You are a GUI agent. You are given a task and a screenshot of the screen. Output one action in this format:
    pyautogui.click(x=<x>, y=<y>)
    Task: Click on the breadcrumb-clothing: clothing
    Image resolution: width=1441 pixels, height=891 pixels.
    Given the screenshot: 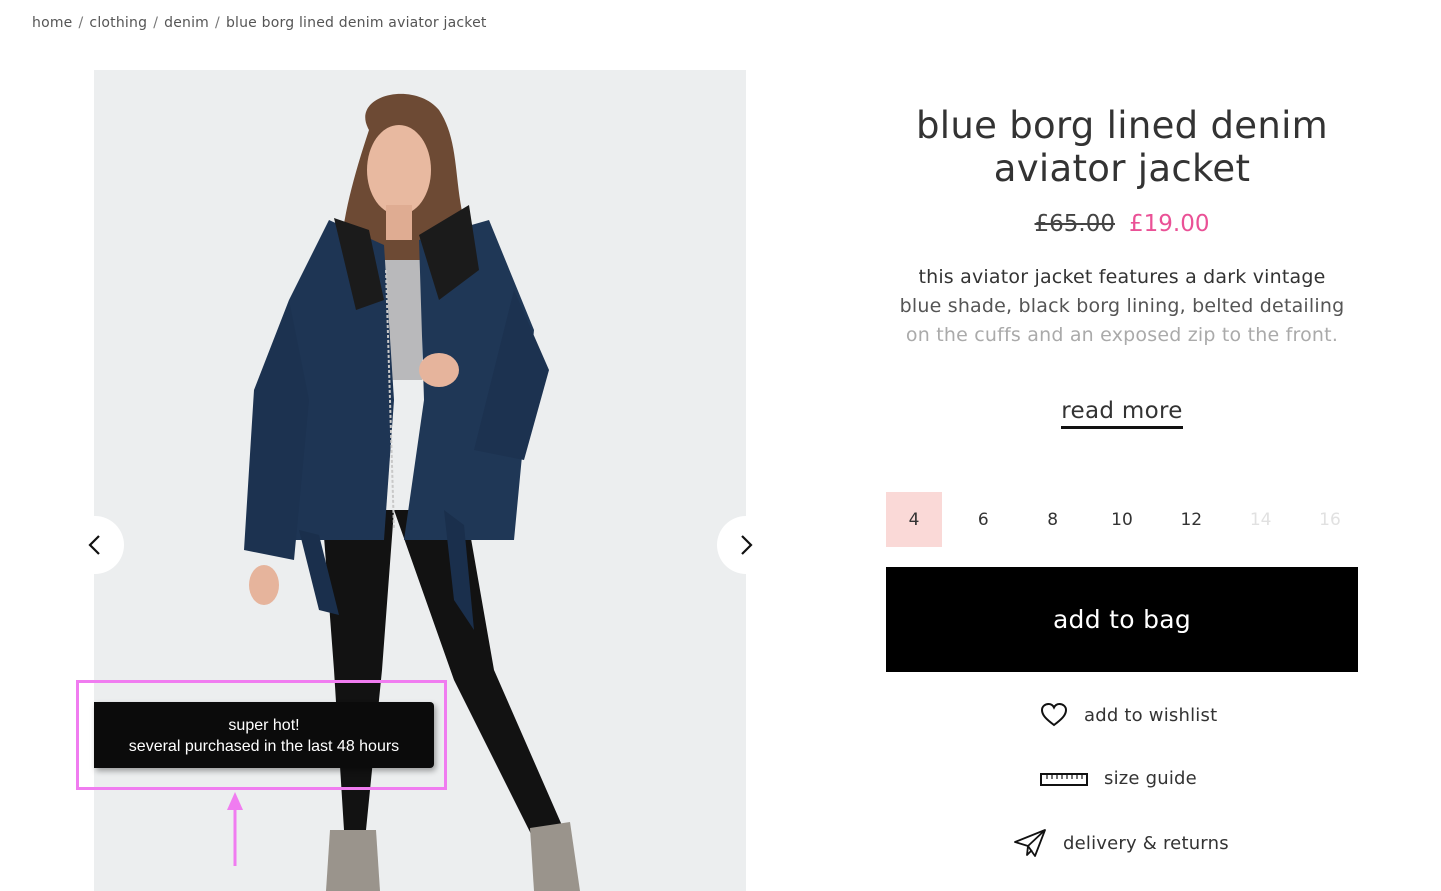 What is the action you would take?
    pyautogui.click(x=118, y=23)
    